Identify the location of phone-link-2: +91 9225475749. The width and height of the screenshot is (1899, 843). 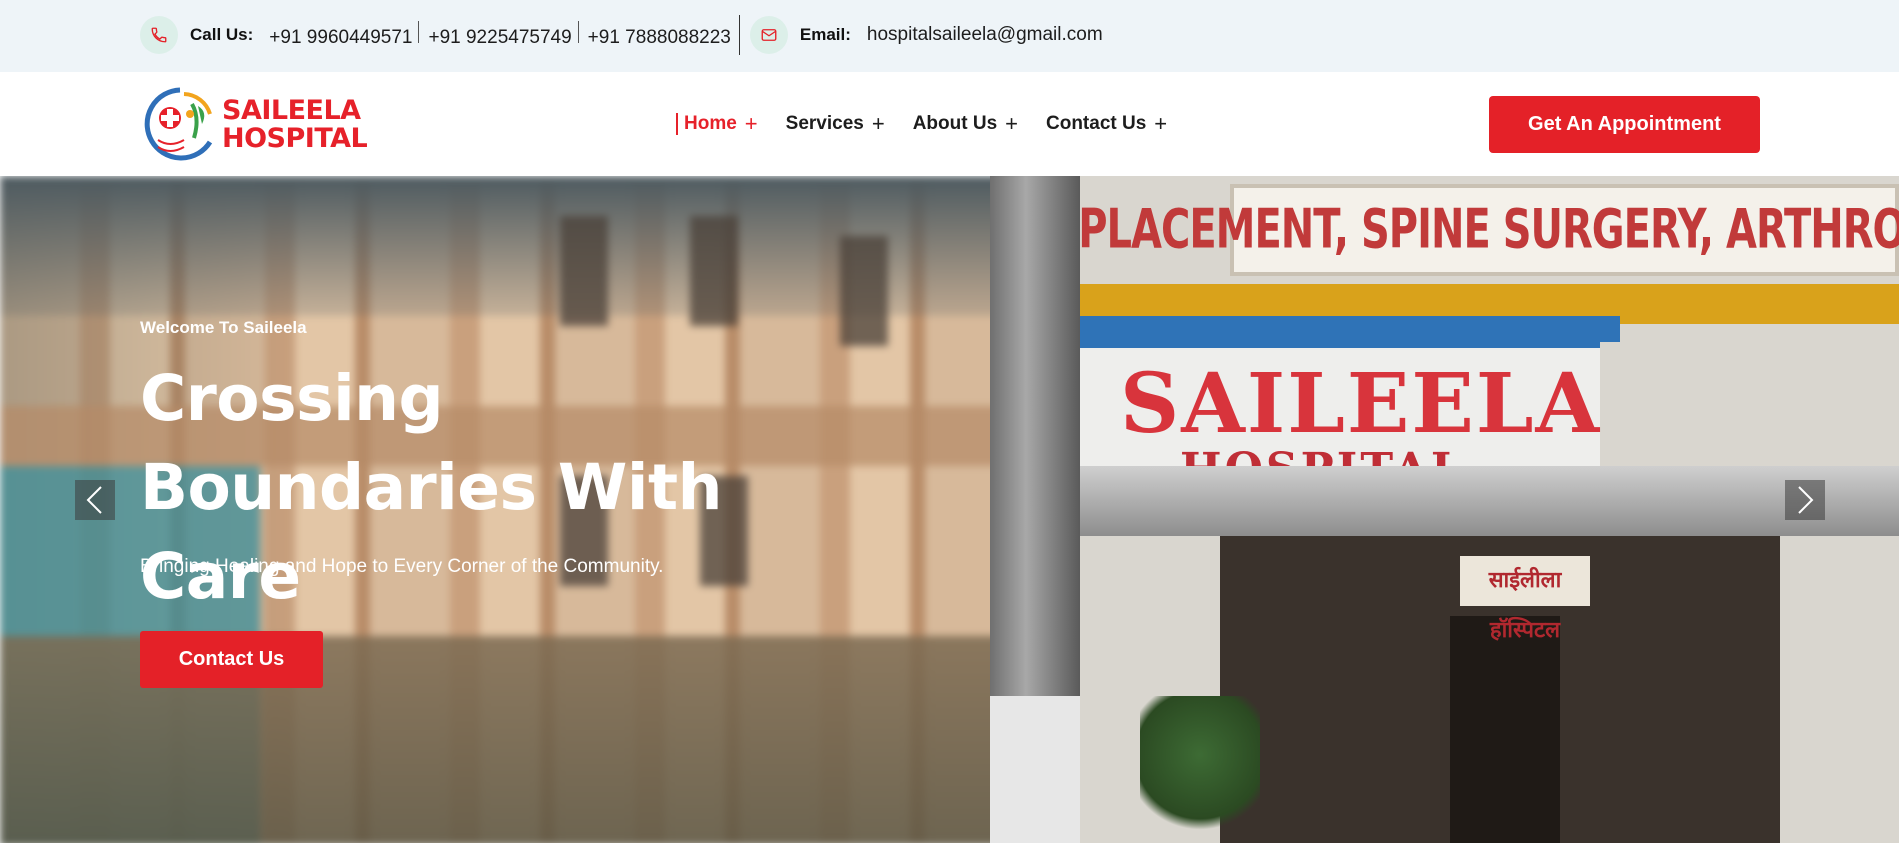
(499, 37).